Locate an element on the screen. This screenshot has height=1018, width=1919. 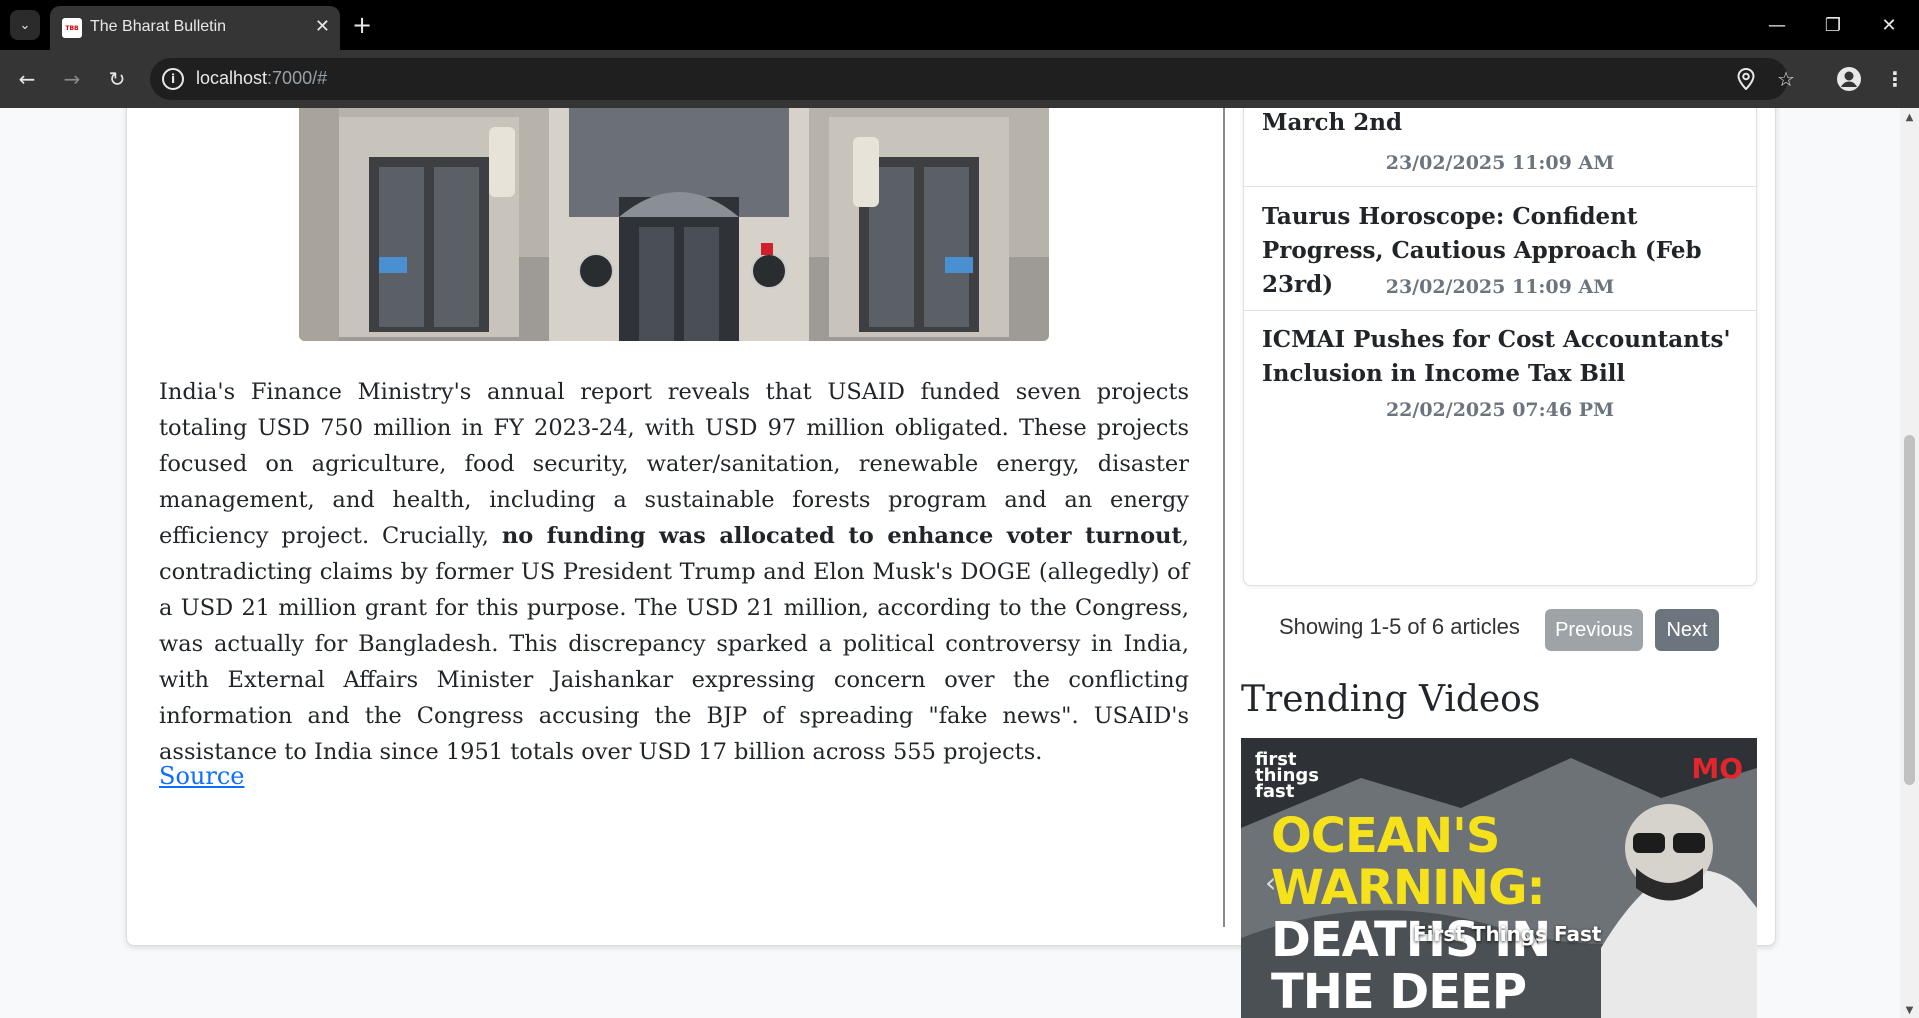
page-scrollbar: ▲ ▼ is located at coordinates (1909, 563).